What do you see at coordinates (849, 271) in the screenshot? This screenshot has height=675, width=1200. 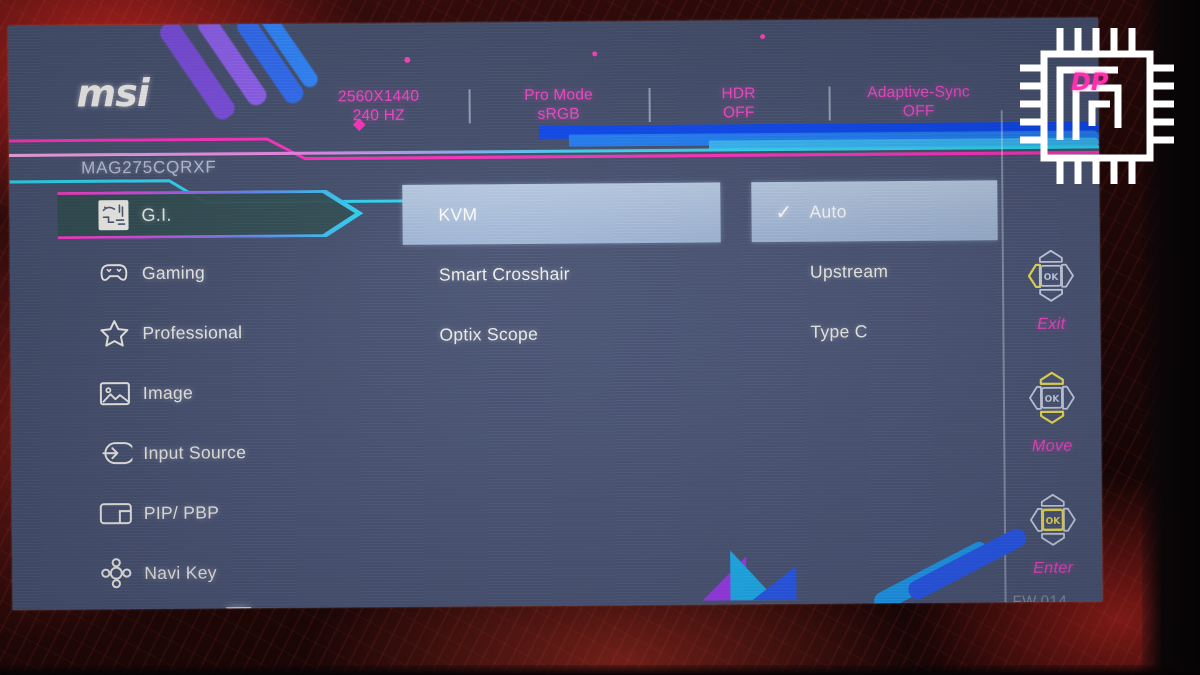 I see `value-item-upstream-label: Upstream` at bounding box center [849, 271].